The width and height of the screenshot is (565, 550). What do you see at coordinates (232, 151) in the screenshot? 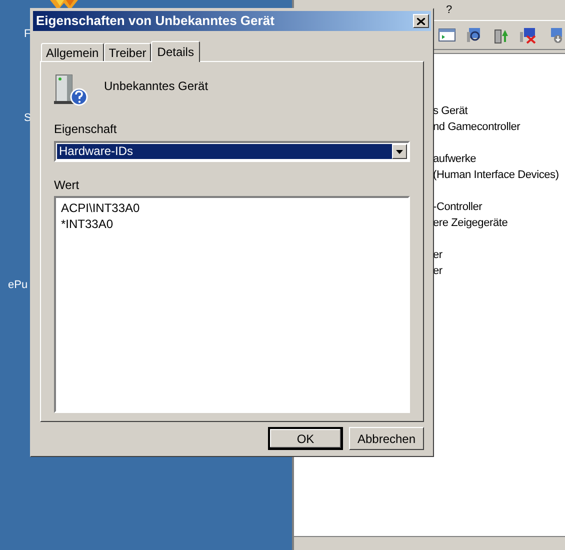
I see `property-dropdown: Hardware-IDs` at bounding box center [232, 151].